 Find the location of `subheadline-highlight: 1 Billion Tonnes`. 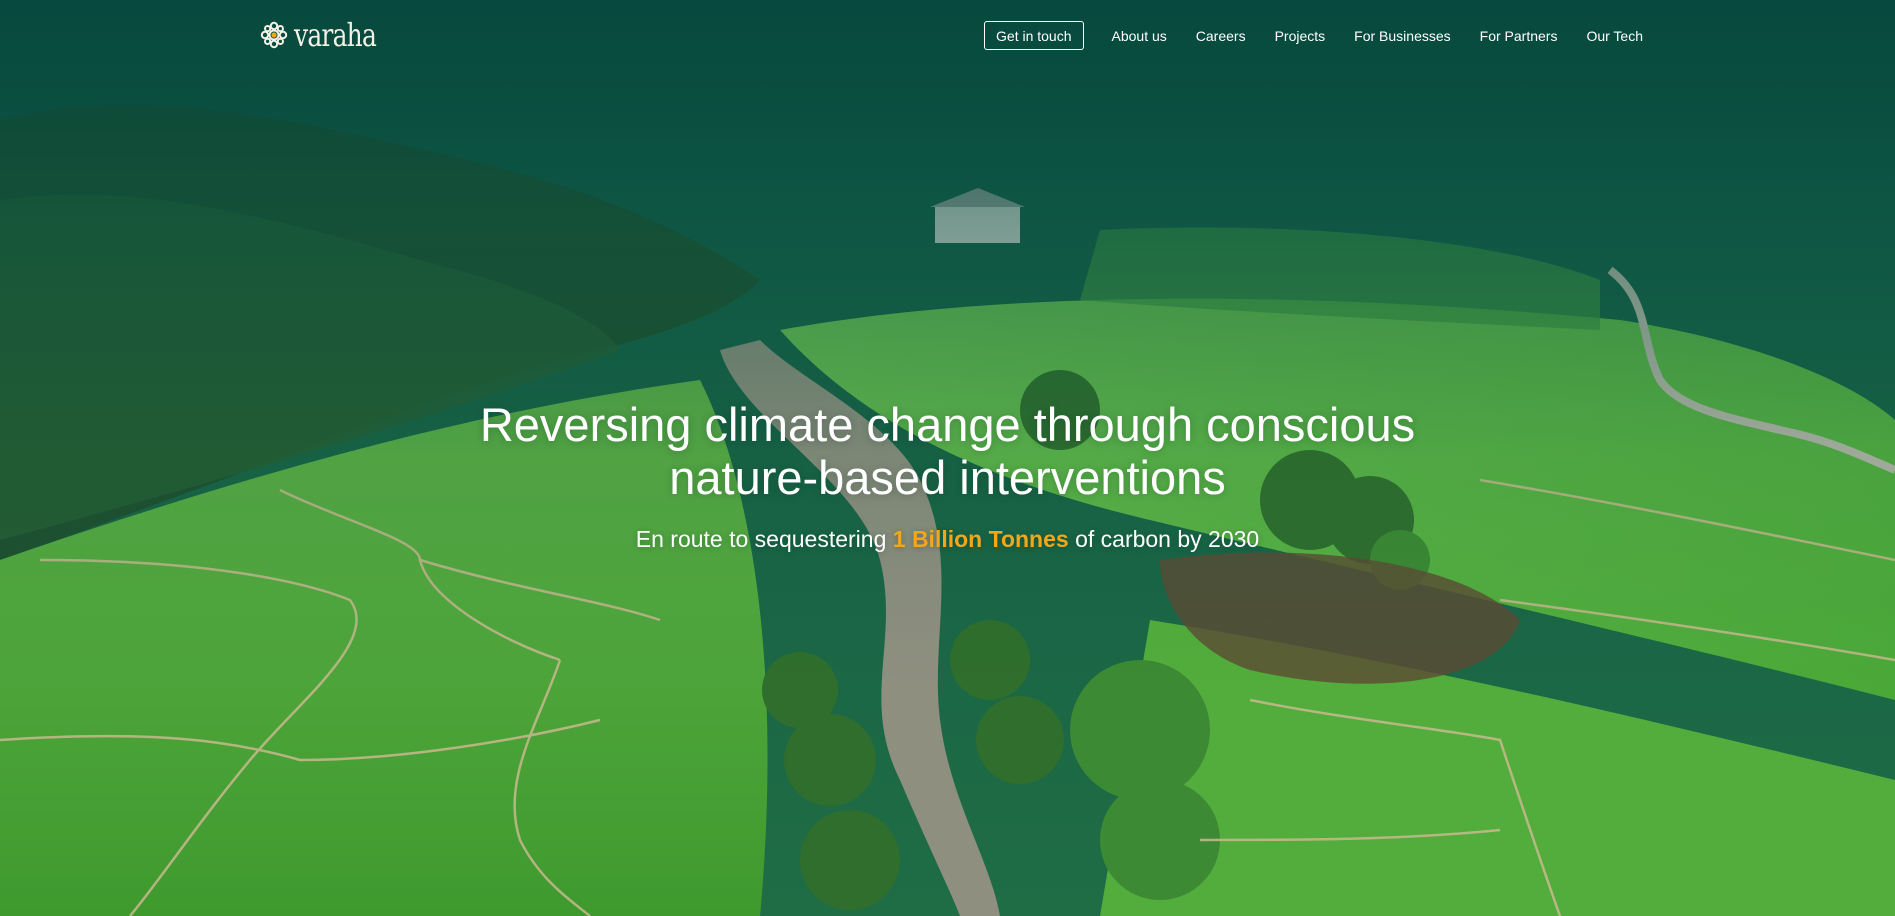

subheadline-highlight: 1 Billion Tonnes is located at coordinates (980, 539).